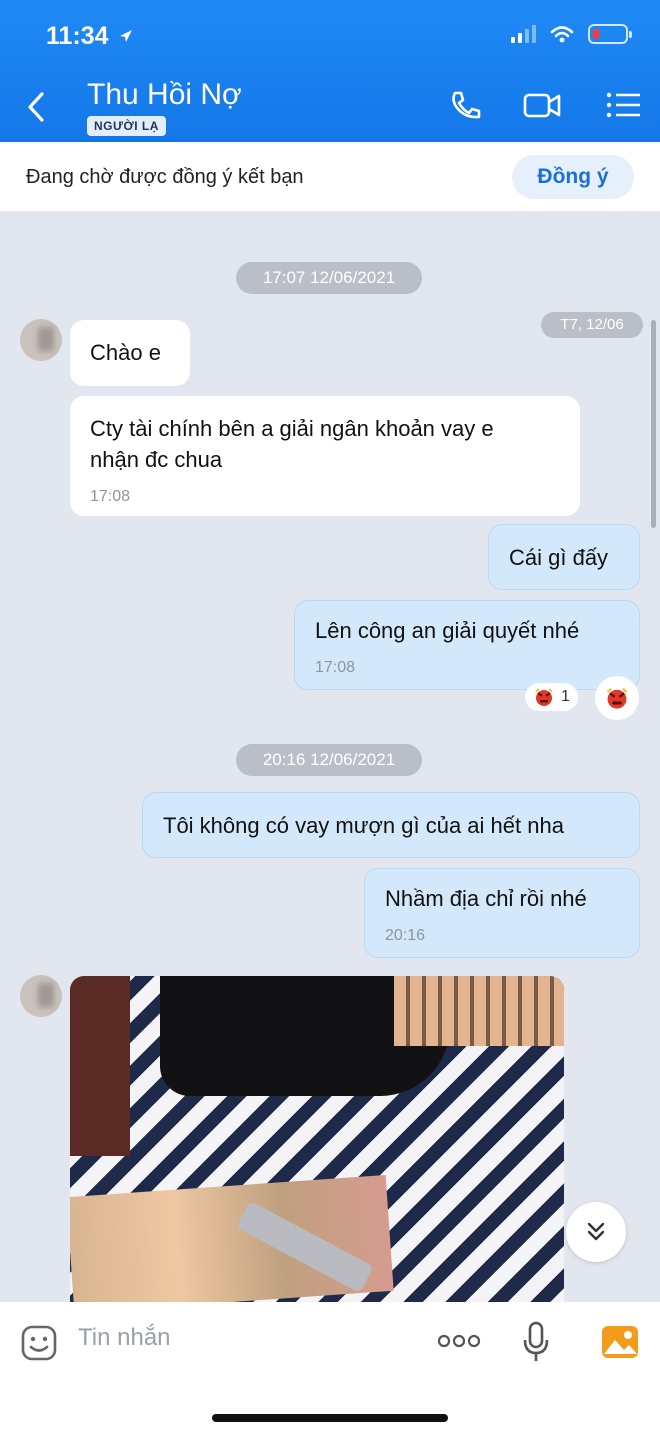 Image resolution: width=660 pixels, height=1433 pixels. Describe the element at coordinates (329, 760) in the screenshot. I see `date-separator: 20:16 12/06/2021` at that location.